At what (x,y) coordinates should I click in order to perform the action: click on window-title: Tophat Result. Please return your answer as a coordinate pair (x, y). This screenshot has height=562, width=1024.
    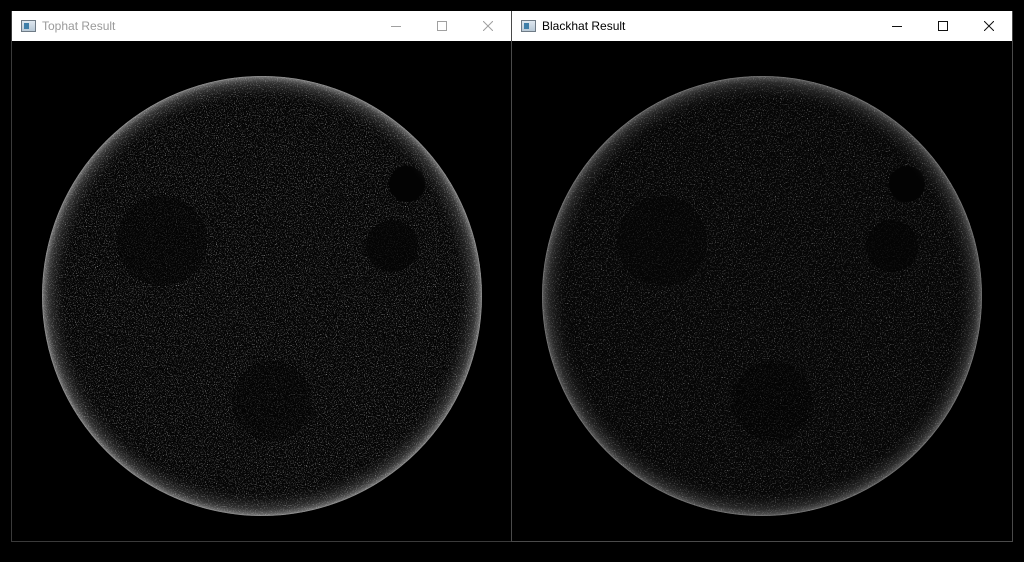
    Looking at the image, I should click on (79, 26).